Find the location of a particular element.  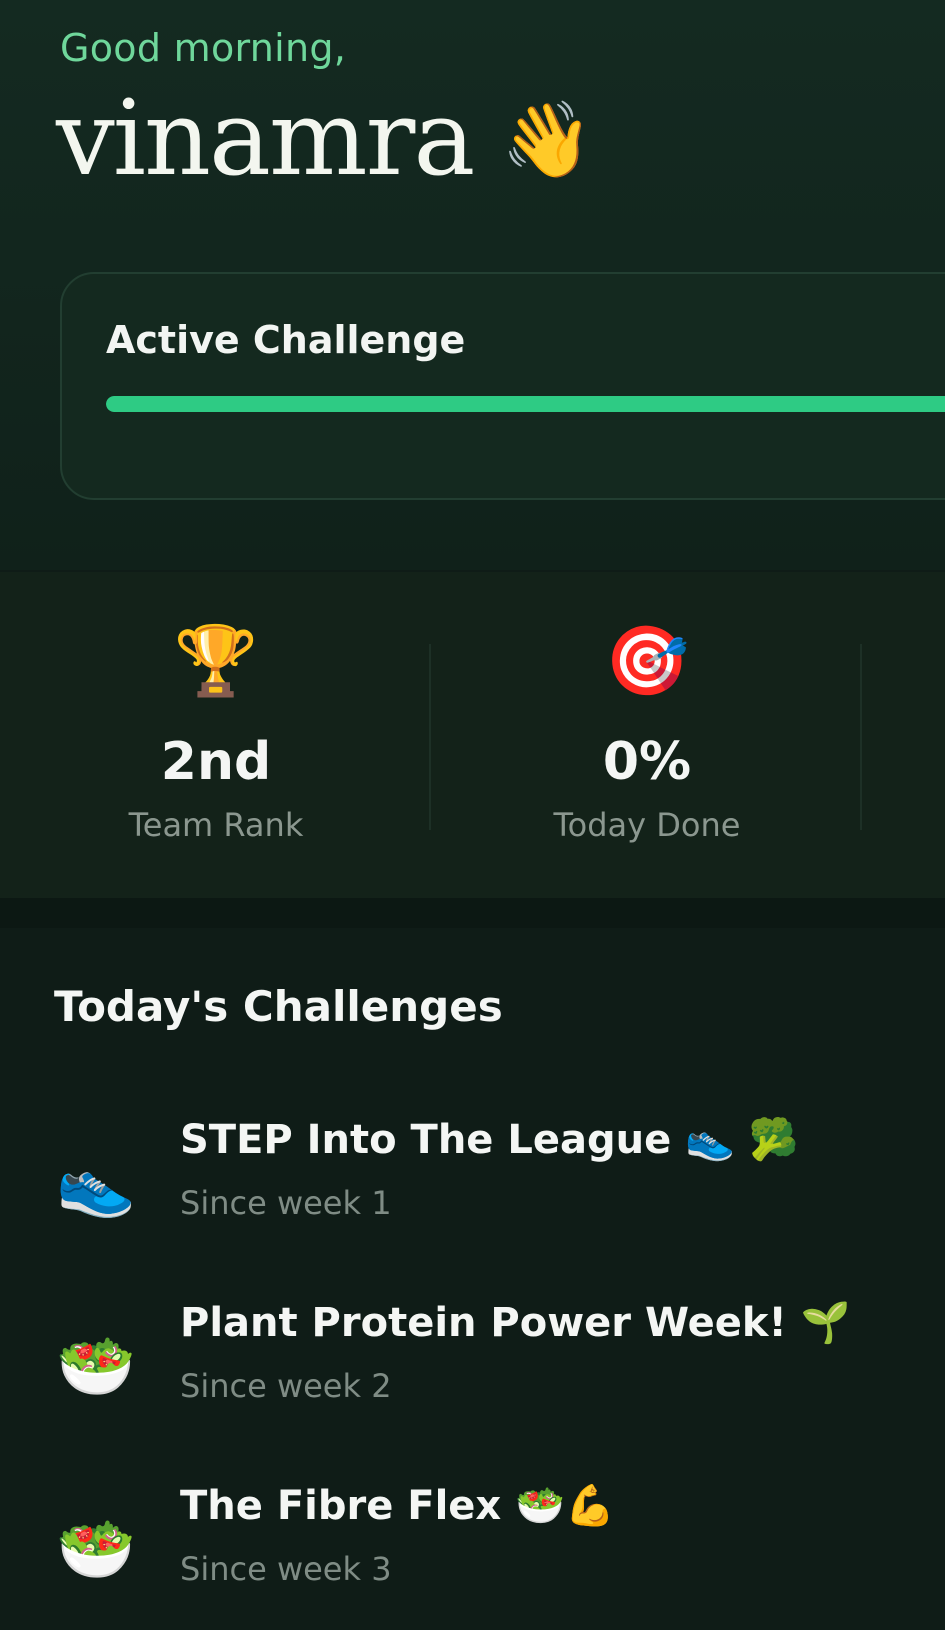

challenge-subtitle: Since week 3 is located at coordinates (286, 1569).